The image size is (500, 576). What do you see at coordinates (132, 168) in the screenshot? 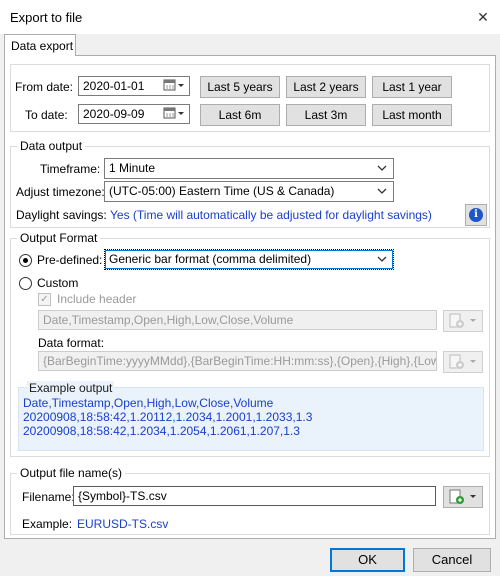
I see `timeframe-value: 1 Minute` at bounding box center [132, 168].